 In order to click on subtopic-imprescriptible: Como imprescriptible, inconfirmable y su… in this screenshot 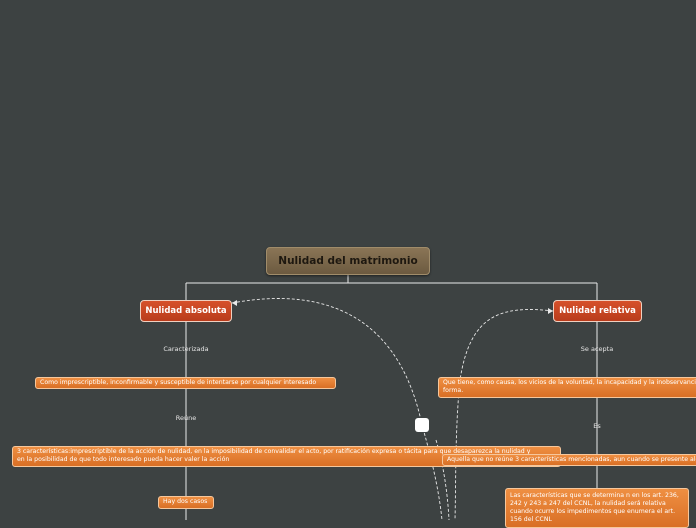, I will do `click(185, 383)`.